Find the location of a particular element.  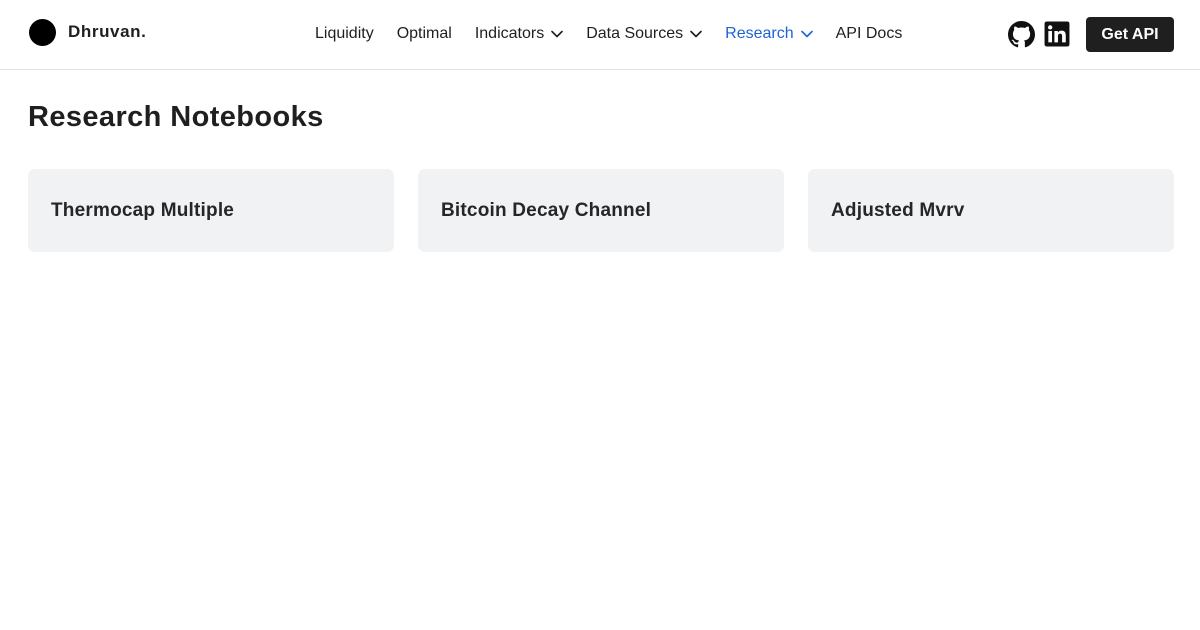

nav-item-api-docs: API Docs is located at coordinates (869, 34).